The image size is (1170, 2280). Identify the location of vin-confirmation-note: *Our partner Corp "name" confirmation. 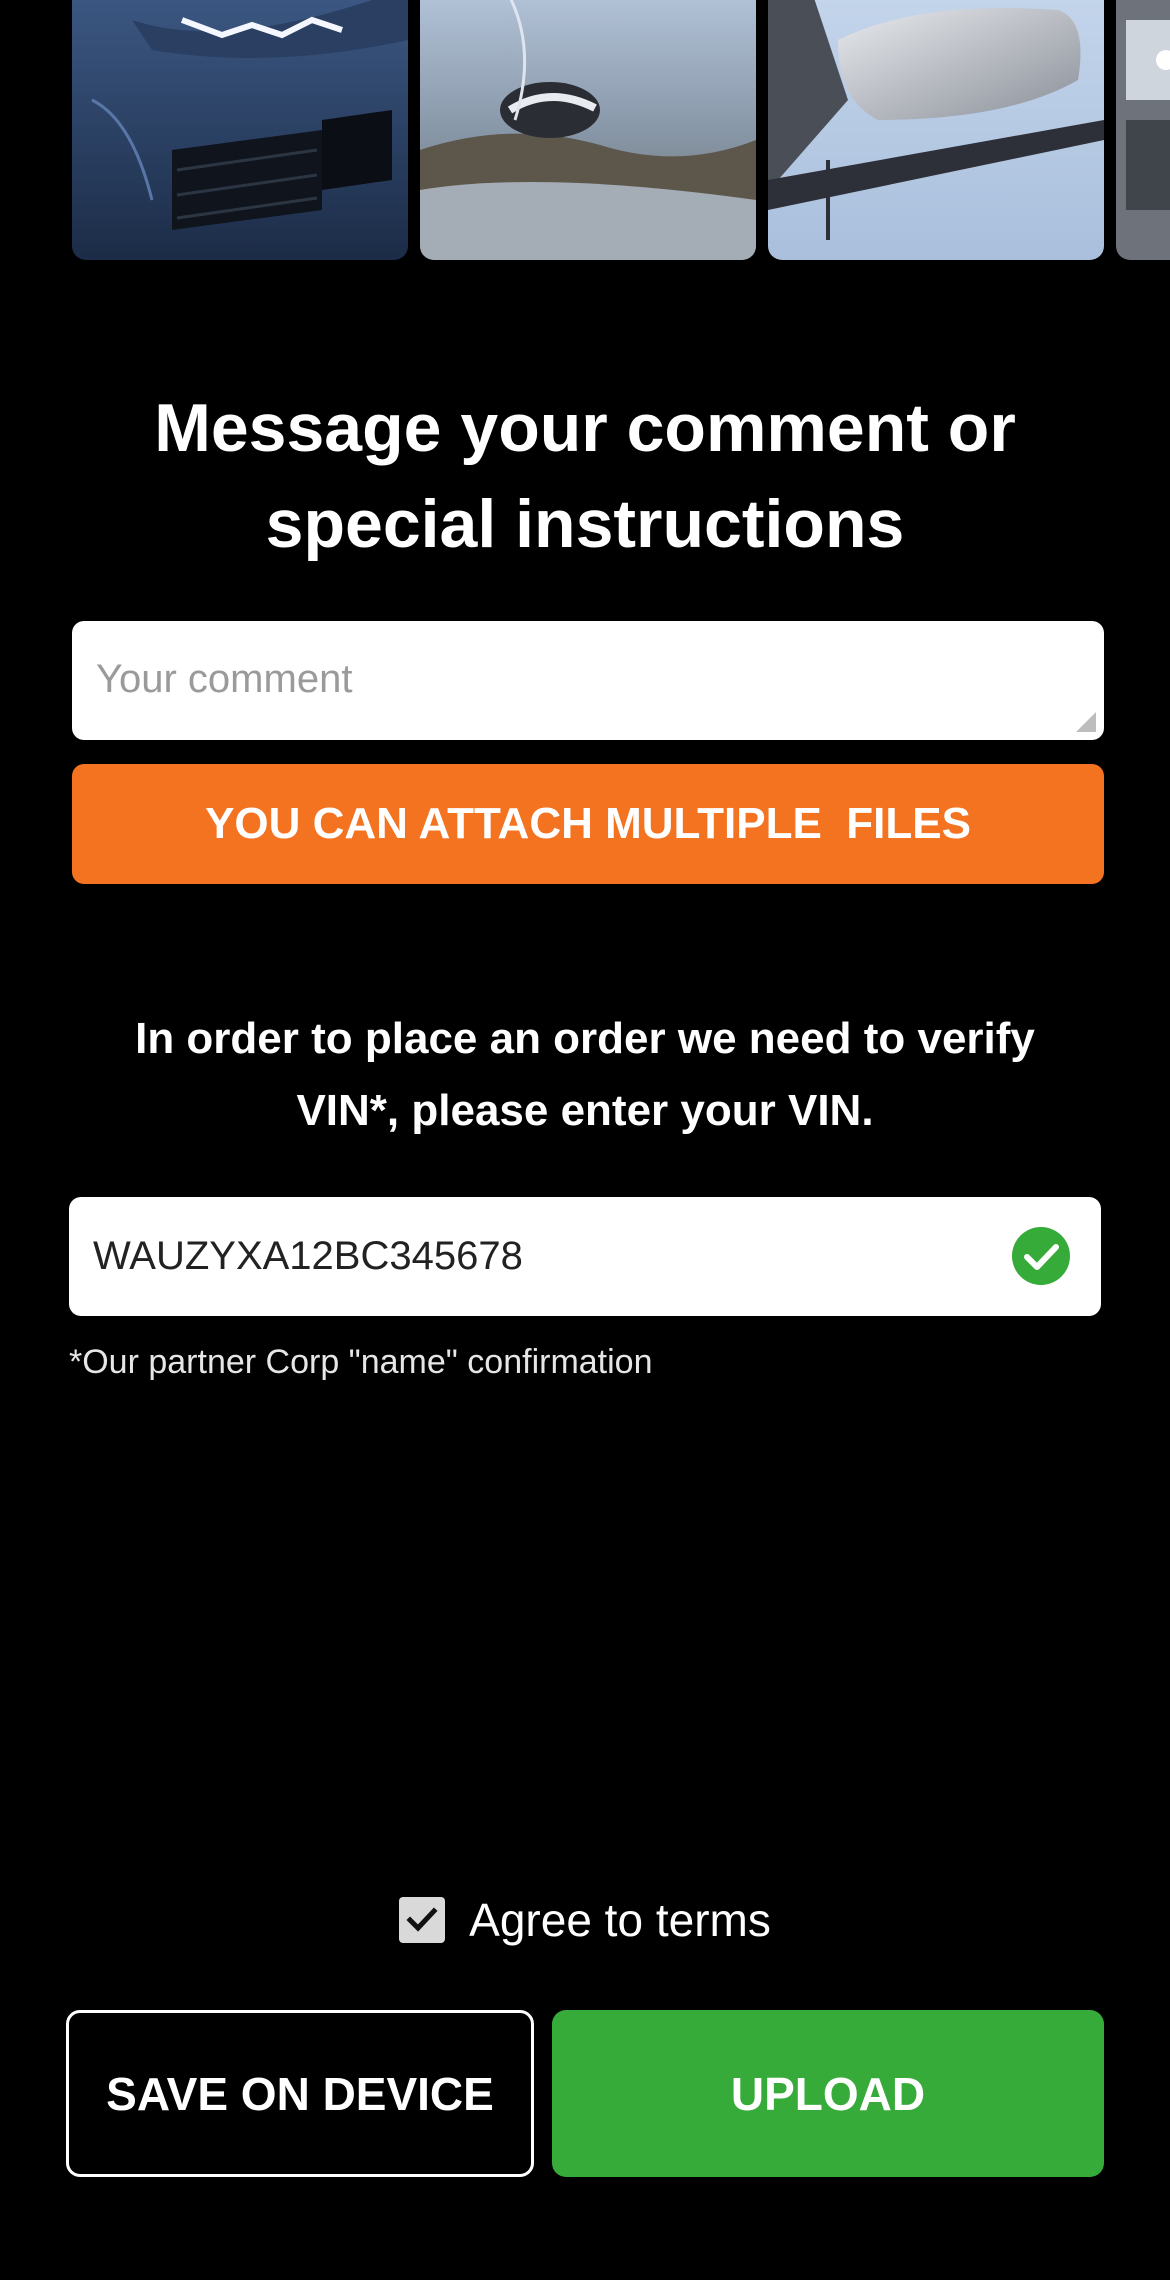
(361, 1362).